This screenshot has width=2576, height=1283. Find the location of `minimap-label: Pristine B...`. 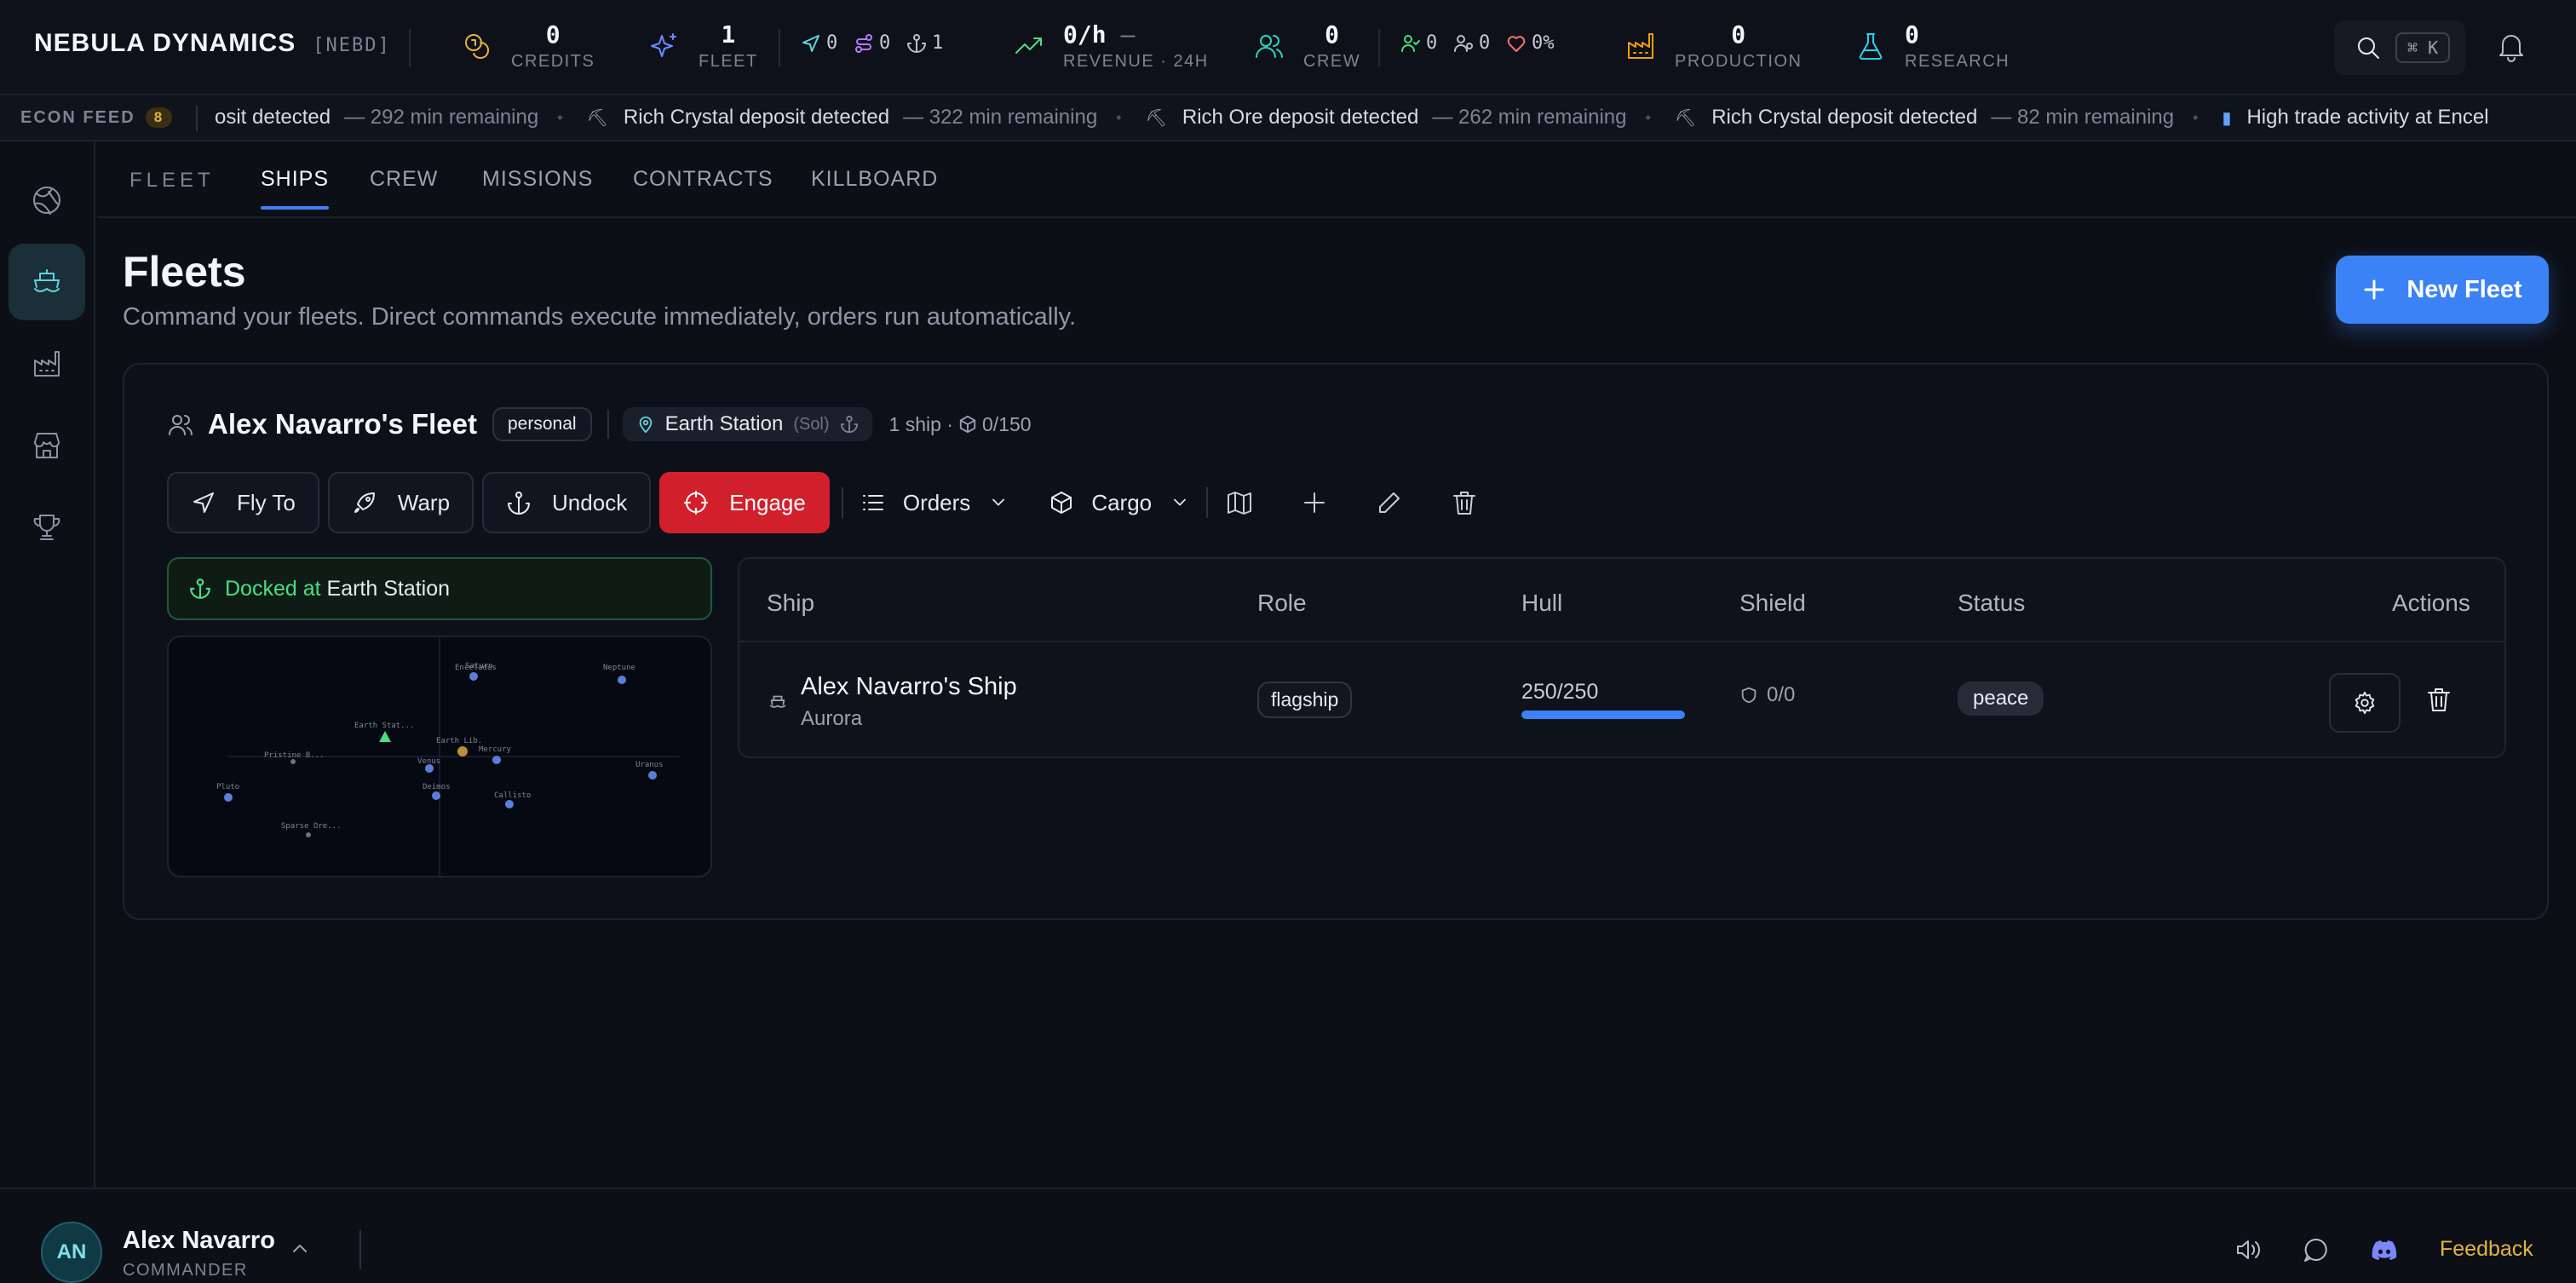

minimap-label: Pristine B... is located at coordinates (294, 755).